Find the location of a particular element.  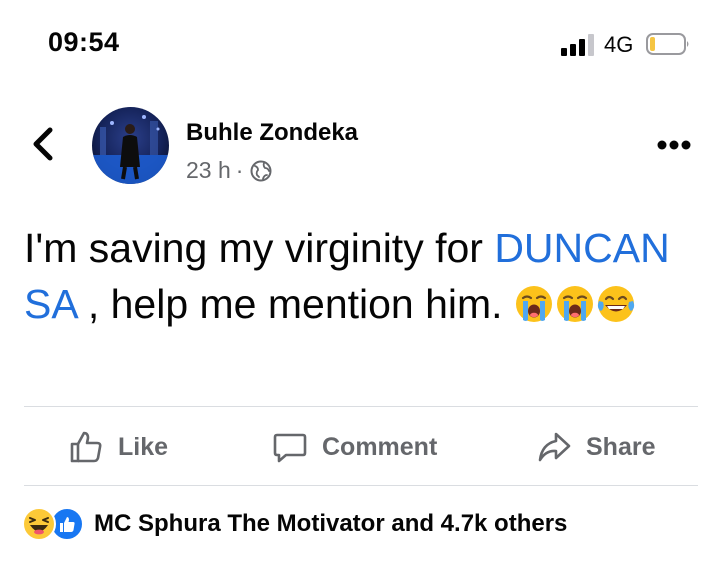

avatar-image is located at coordinates (130, 145).